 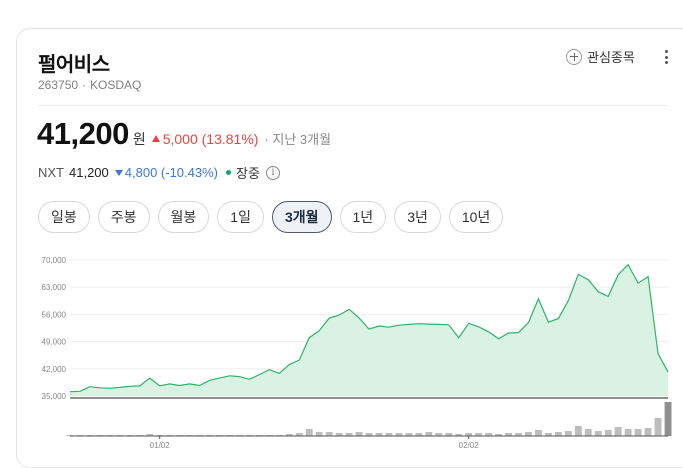 I want to click on y-tick-label: 63,000, so click(x=54, y=287).